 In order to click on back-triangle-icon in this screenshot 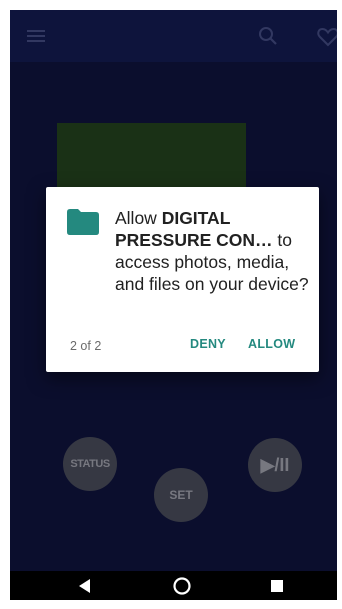, I will do `click(85, 586)`.